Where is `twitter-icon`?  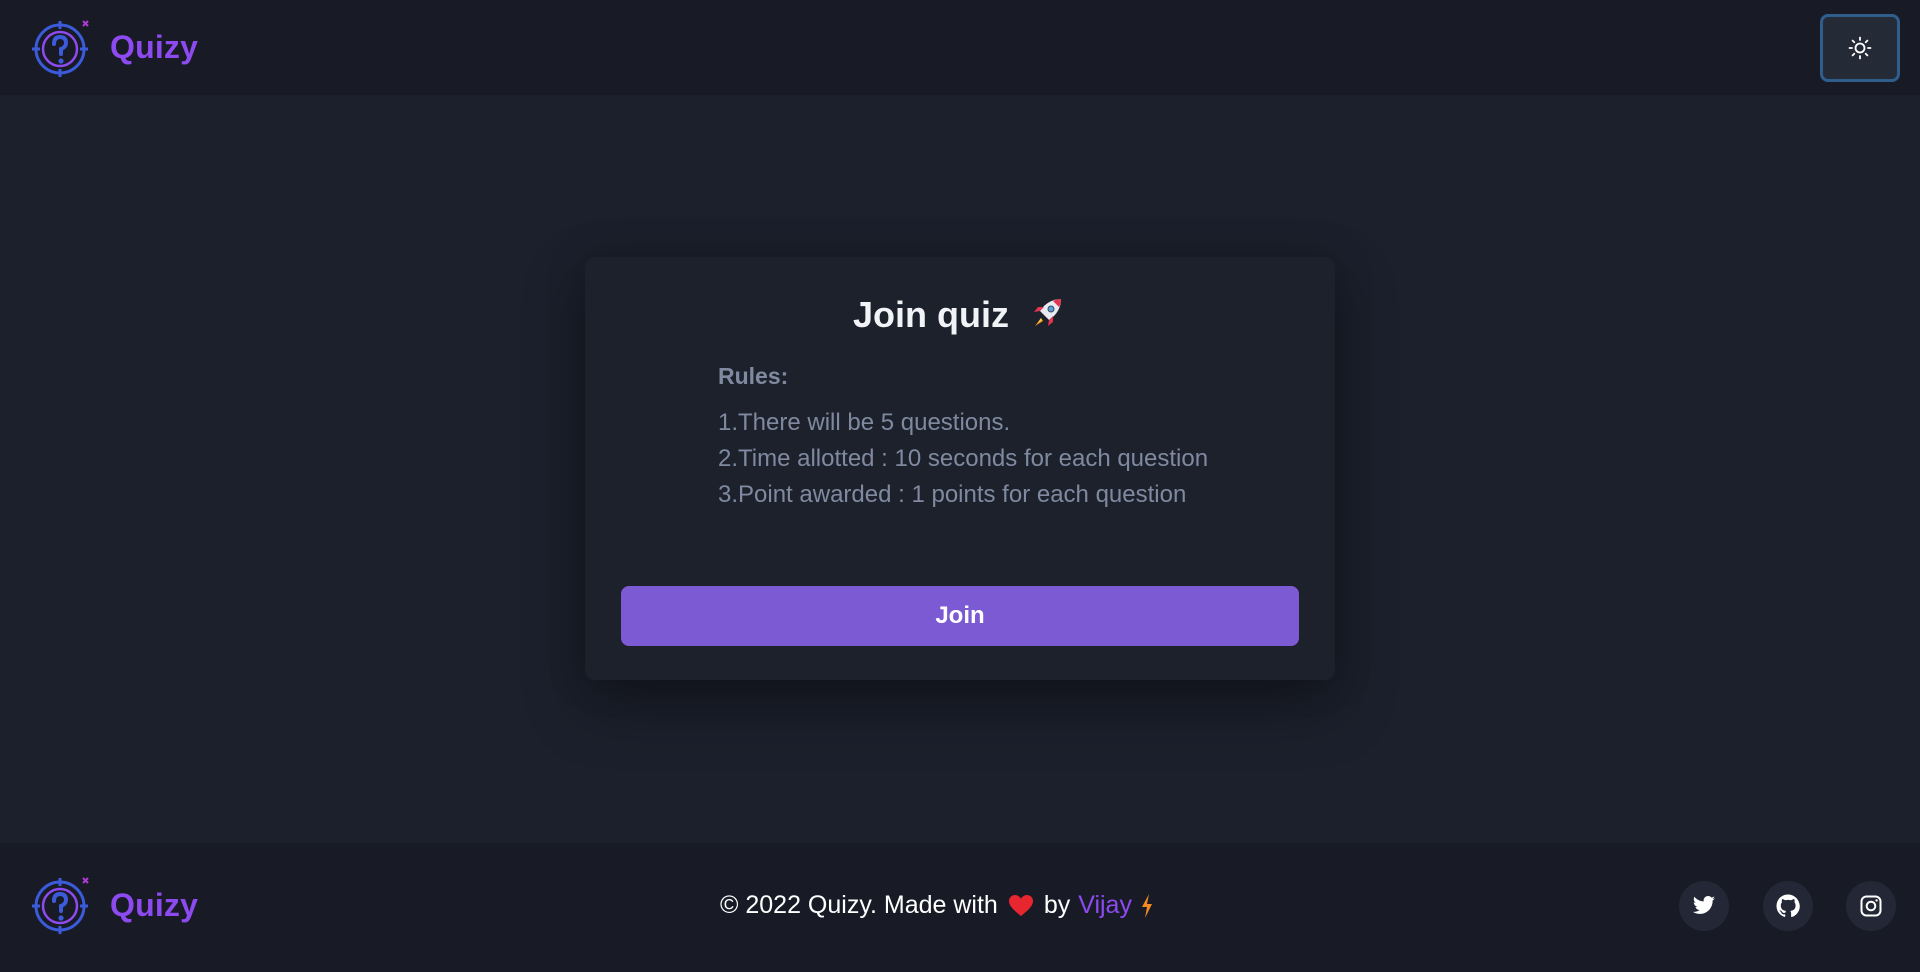
twitter-icon is located at coordinates (1703, 905).